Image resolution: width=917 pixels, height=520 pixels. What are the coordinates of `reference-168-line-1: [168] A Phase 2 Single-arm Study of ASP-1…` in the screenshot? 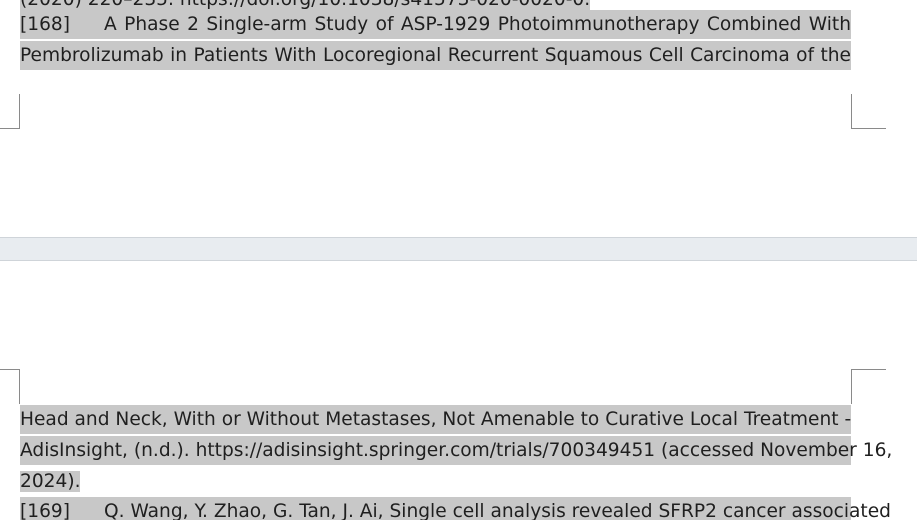 It's located at (435, 24).